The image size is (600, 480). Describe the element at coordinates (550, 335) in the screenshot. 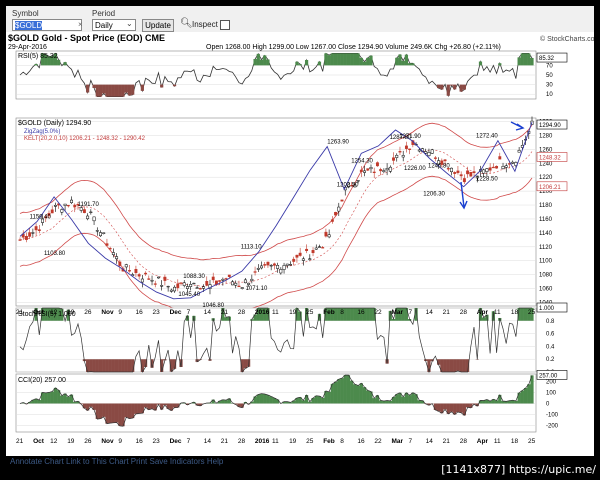

I see `osc-tick-label: 0.6` at that location.